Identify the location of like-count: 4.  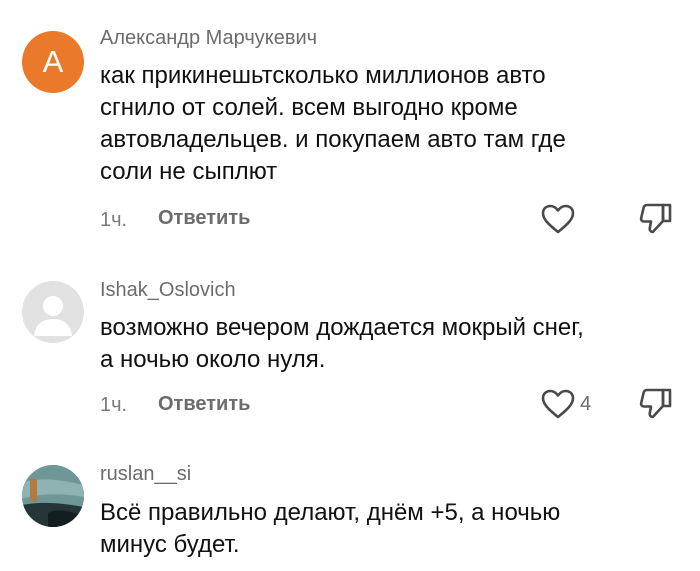
(586, 404).